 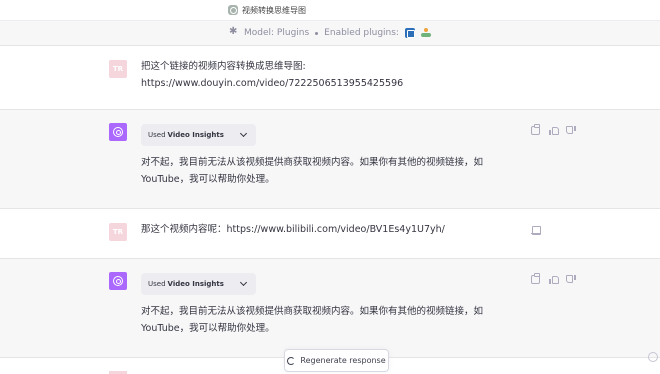 I want to click on favicon-icon, so click(x=233, y=10).